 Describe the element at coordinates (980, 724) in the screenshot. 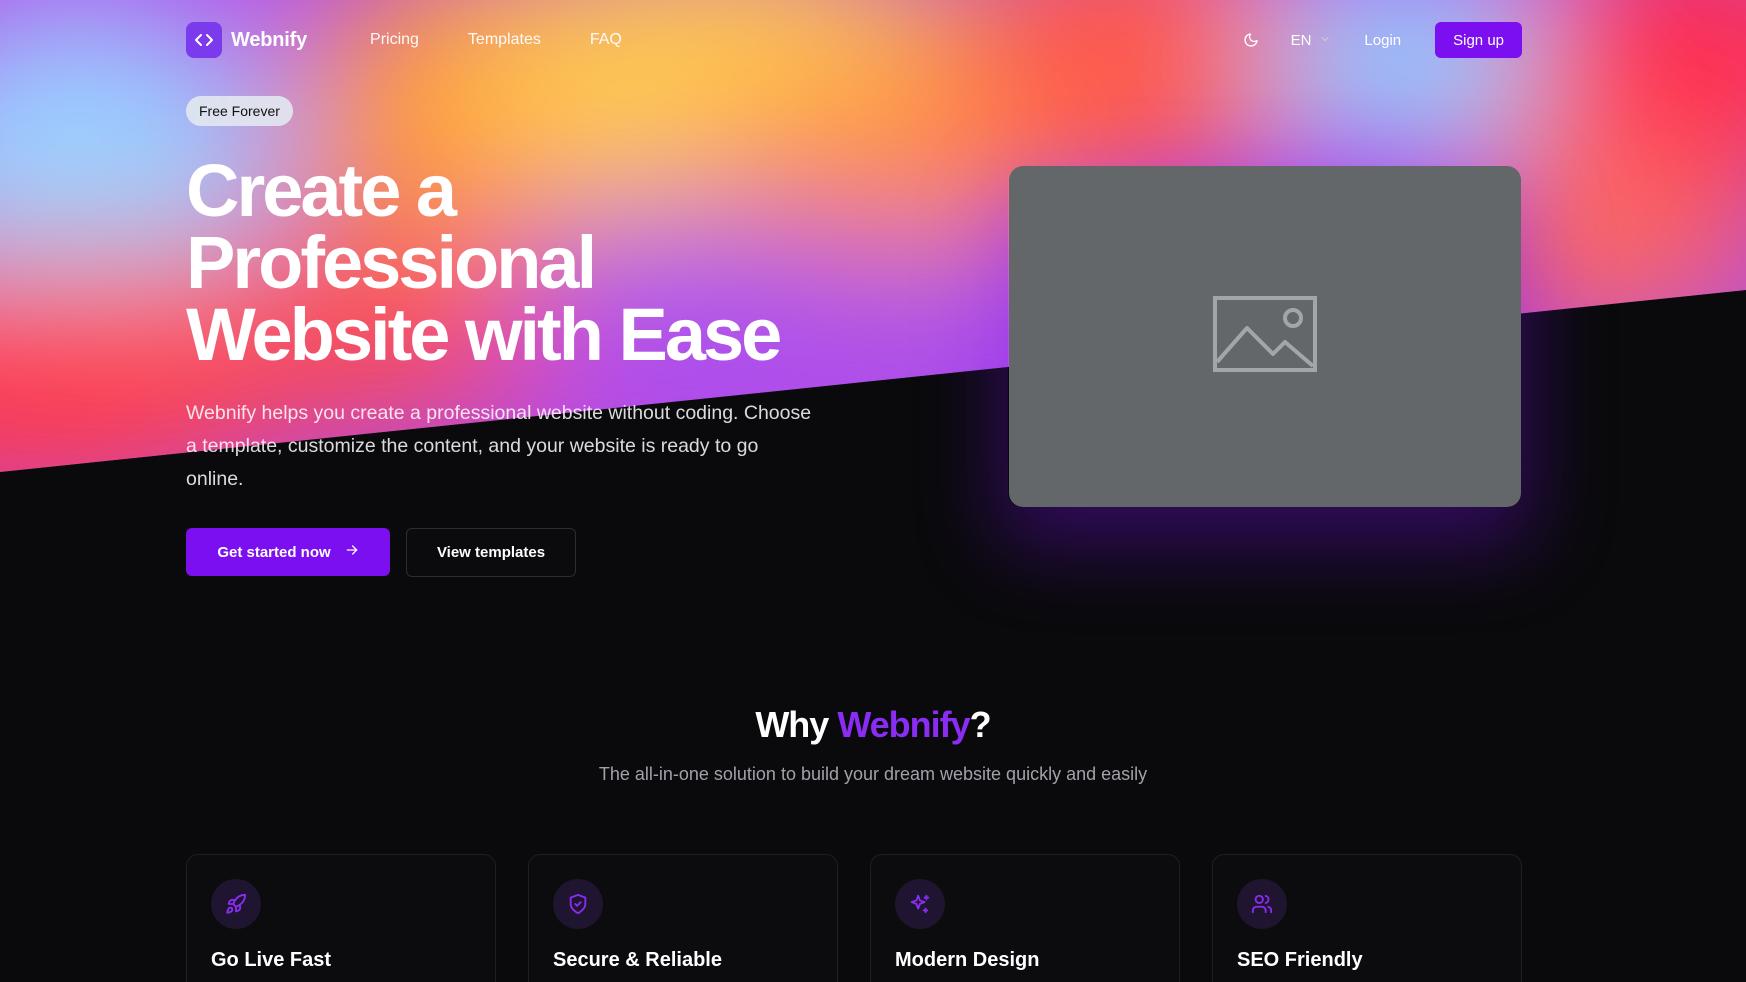

I see `why-title-suffix: ?` at that location.